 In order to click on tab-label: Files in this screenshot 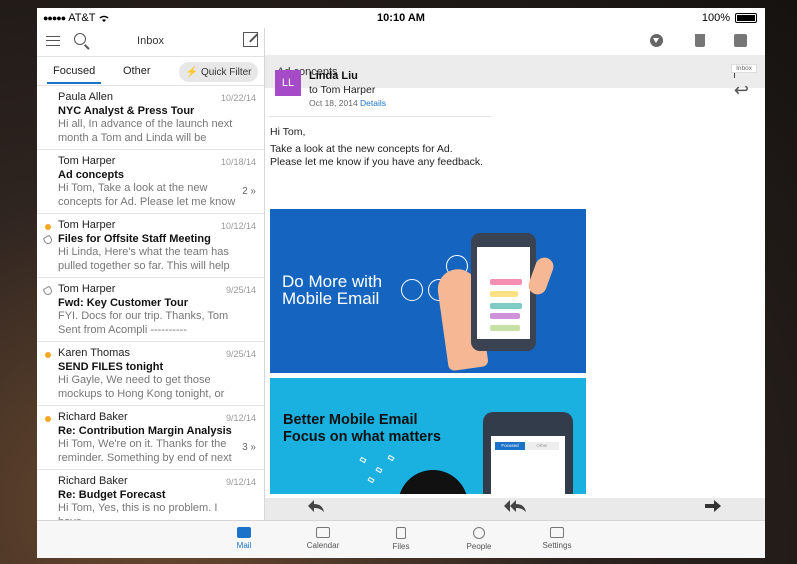, I will do `click(401, 546)`.